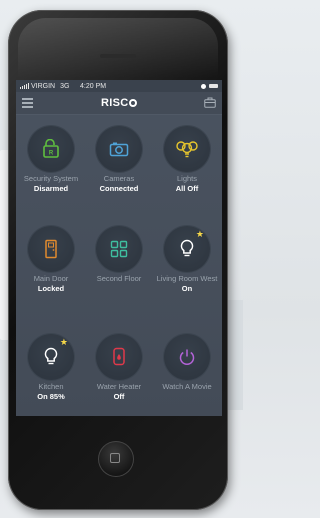 Image resolution: width=320 pixels, height=518 pixels. I want to click on tile-label: Kitchen, so click(51, 386).